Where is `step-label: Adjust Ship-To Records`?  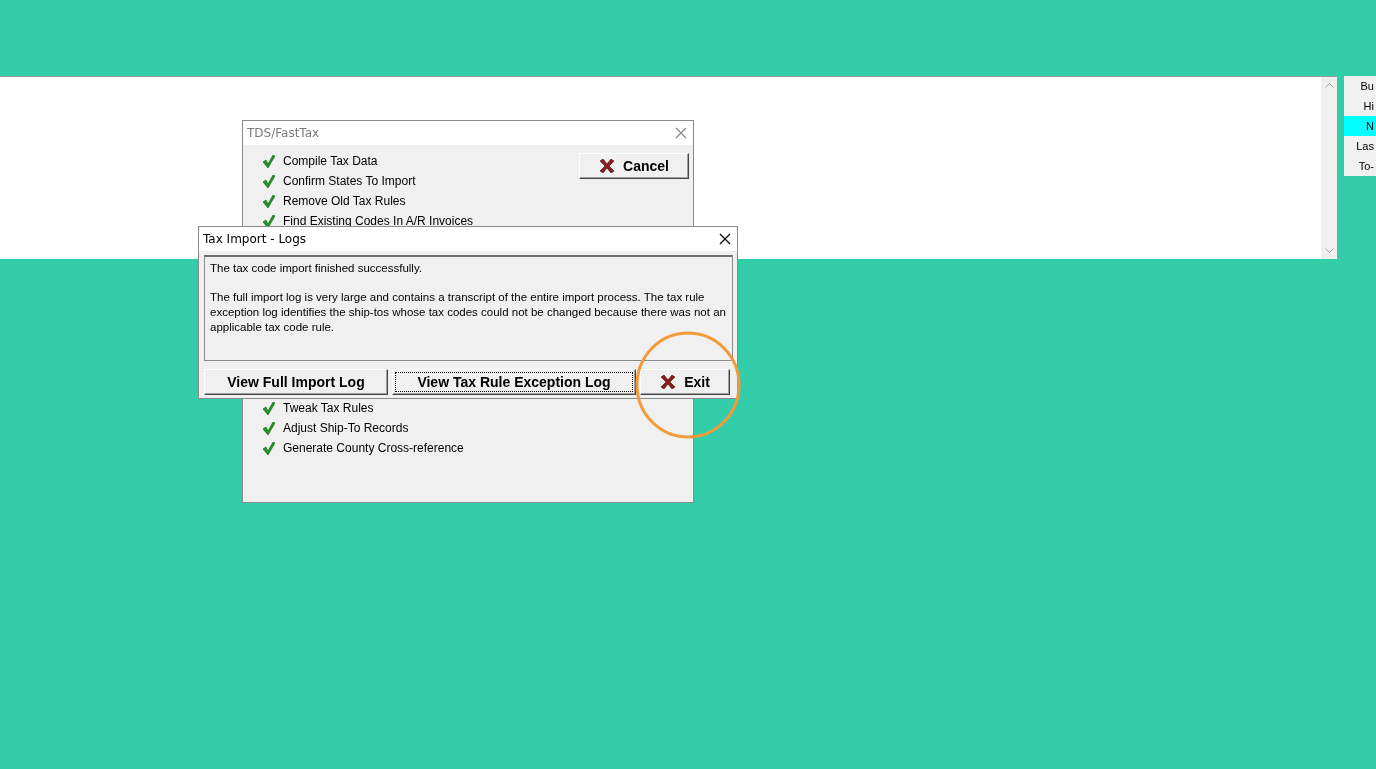 step-label: Adjust Ship-To Records is located at coordinates (346, 428).